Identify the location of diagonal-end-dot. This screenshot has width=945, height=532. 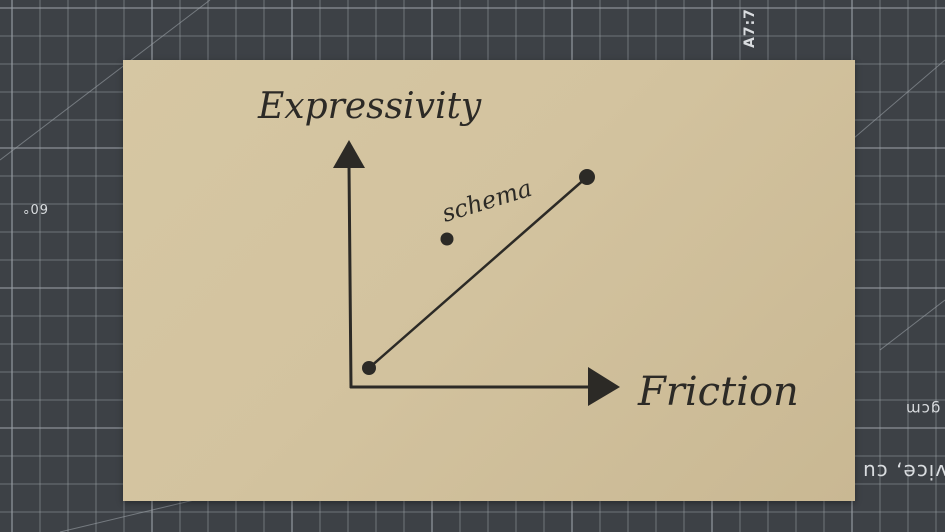
(587, 177).